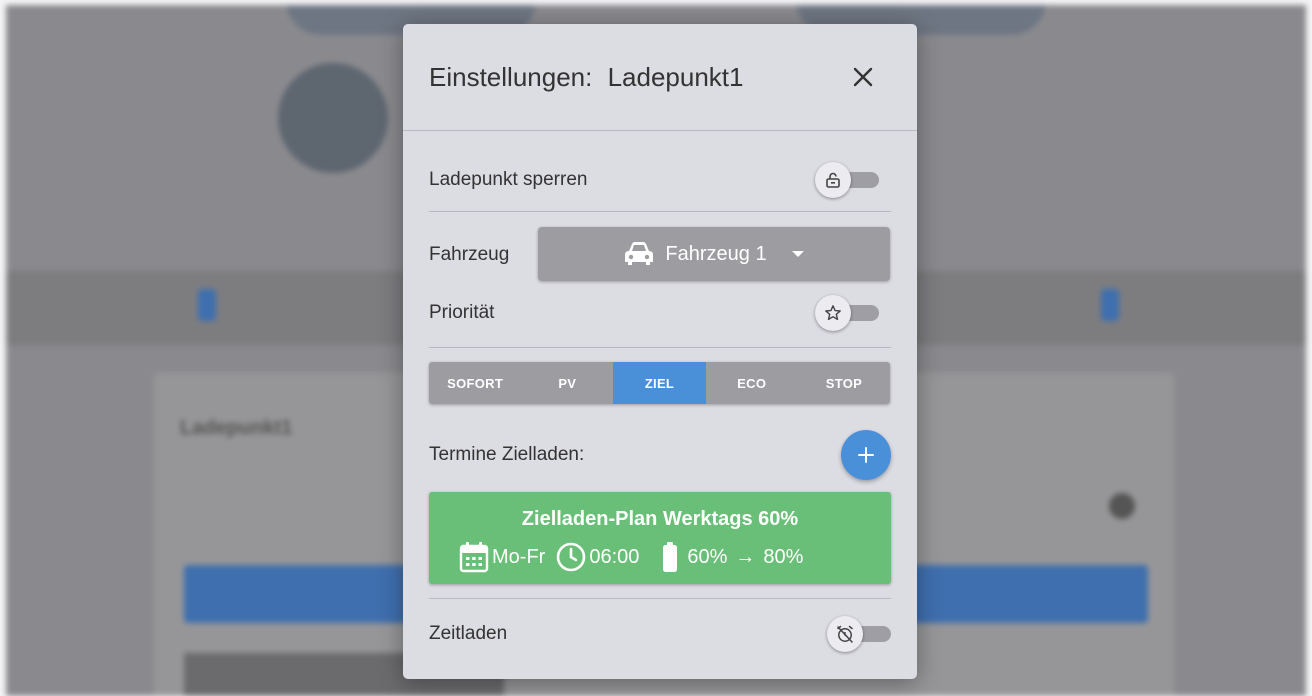 This screenshot has width=1312, height=696. I want to click on lock-toggle-knob, so click(833, 180).